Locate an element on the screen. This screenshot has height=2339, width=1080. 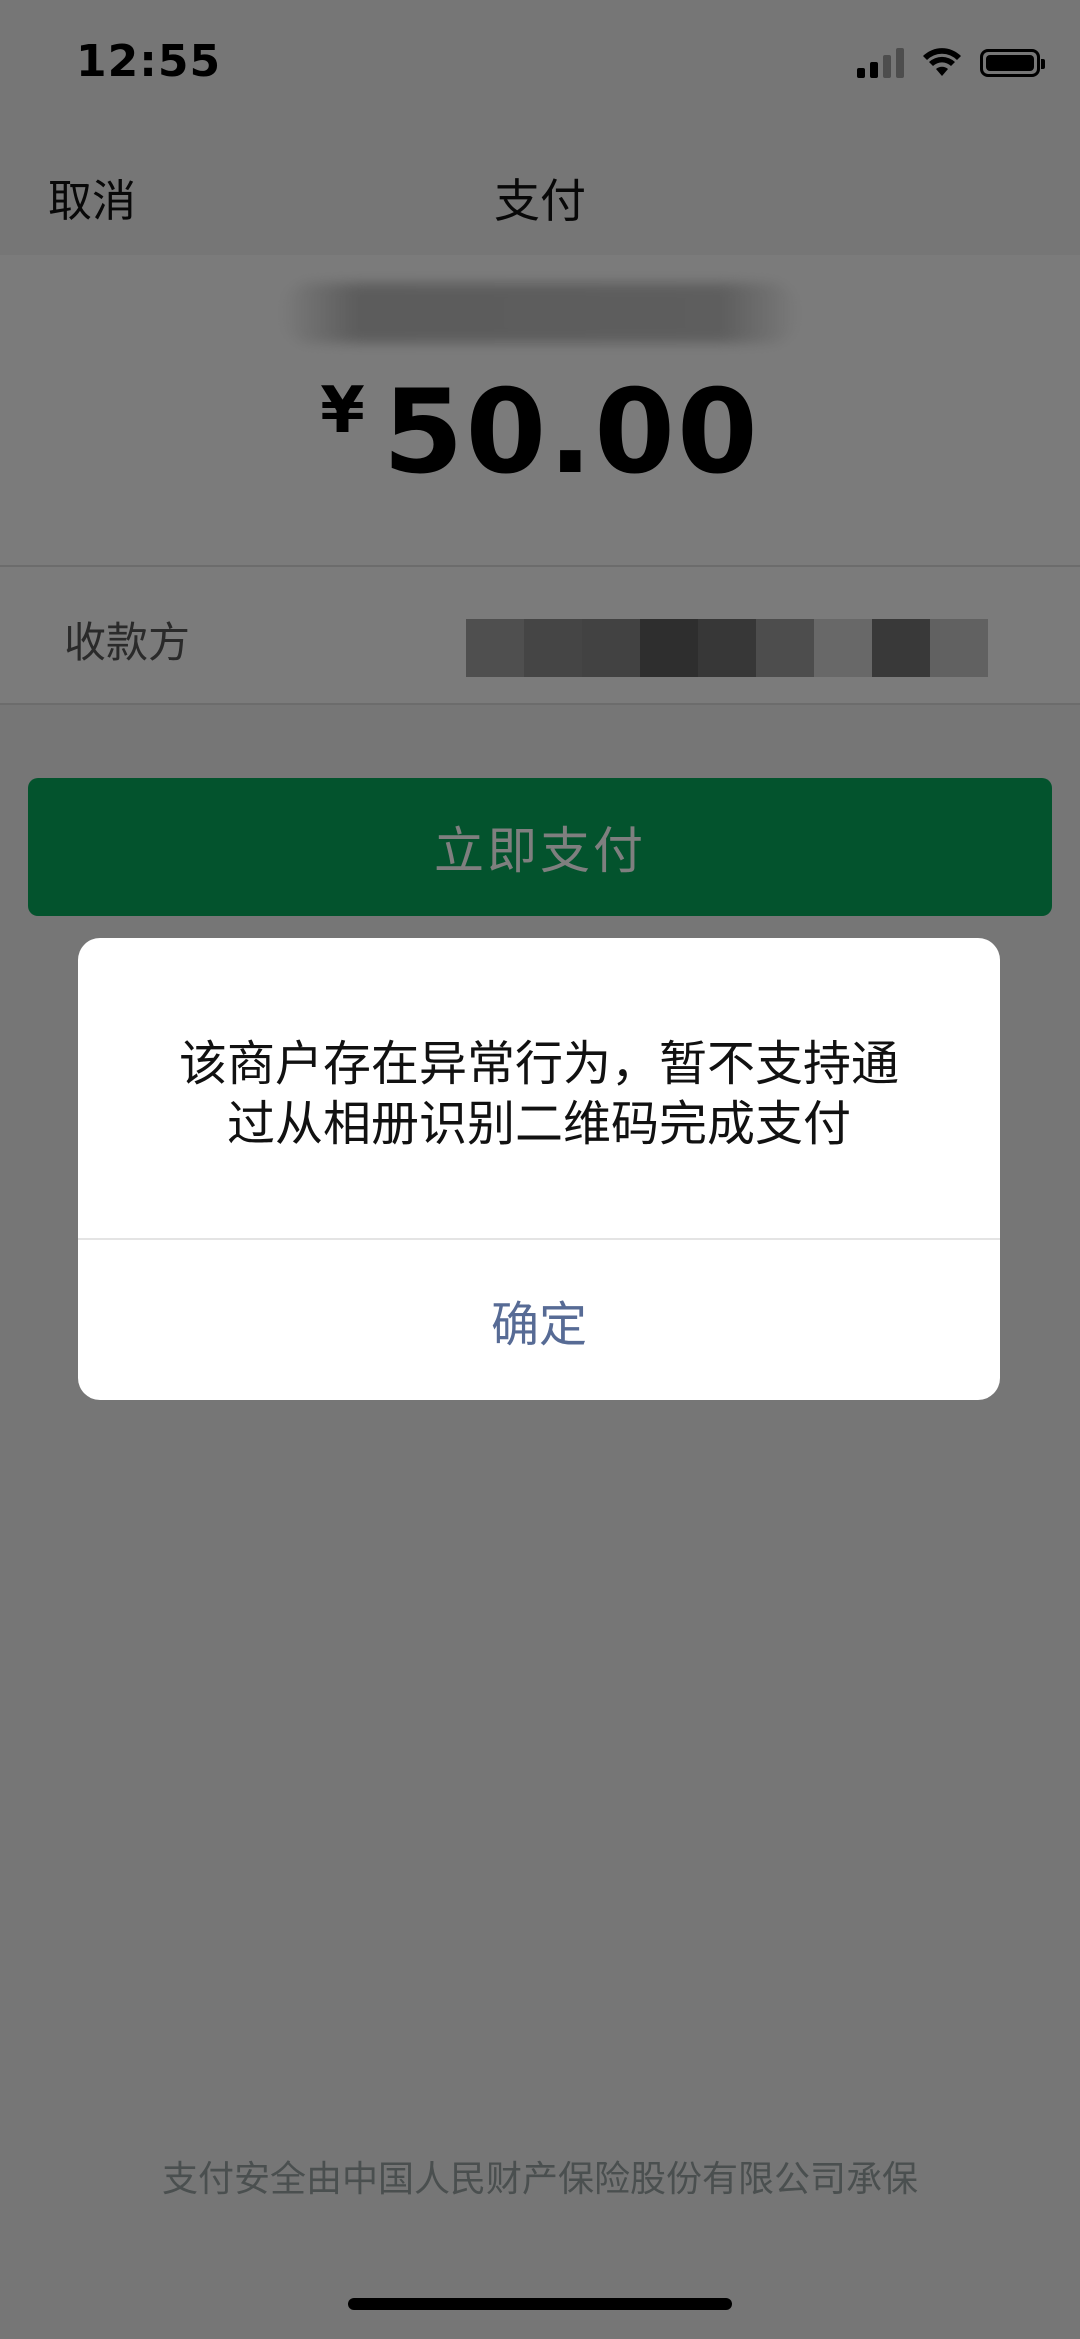
insurance-notice: 支付安全由中国人民财产保险股份有限公司承保 is located at coordinates (539, 2179).